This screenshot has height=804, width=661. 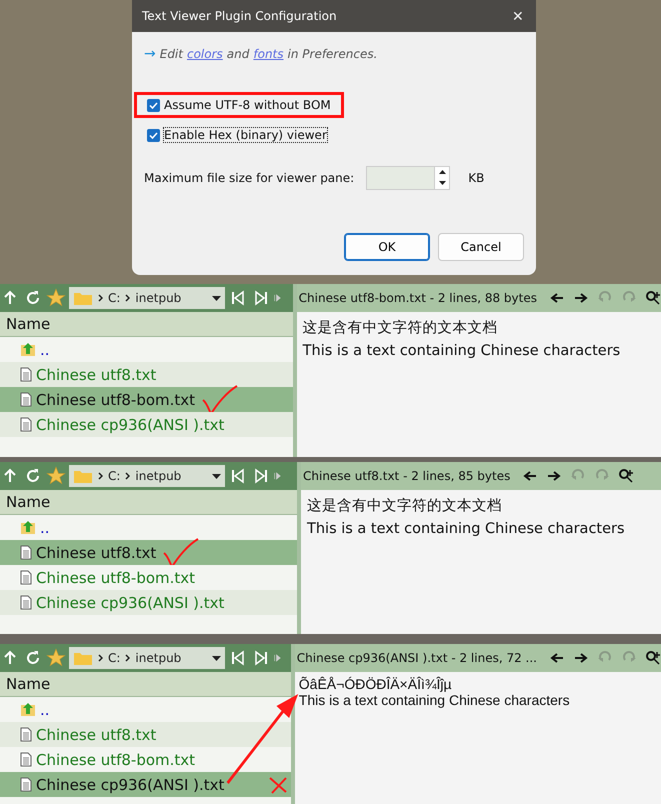 I want to click on dialog-button: Cancel, so click(x=481, y=247).